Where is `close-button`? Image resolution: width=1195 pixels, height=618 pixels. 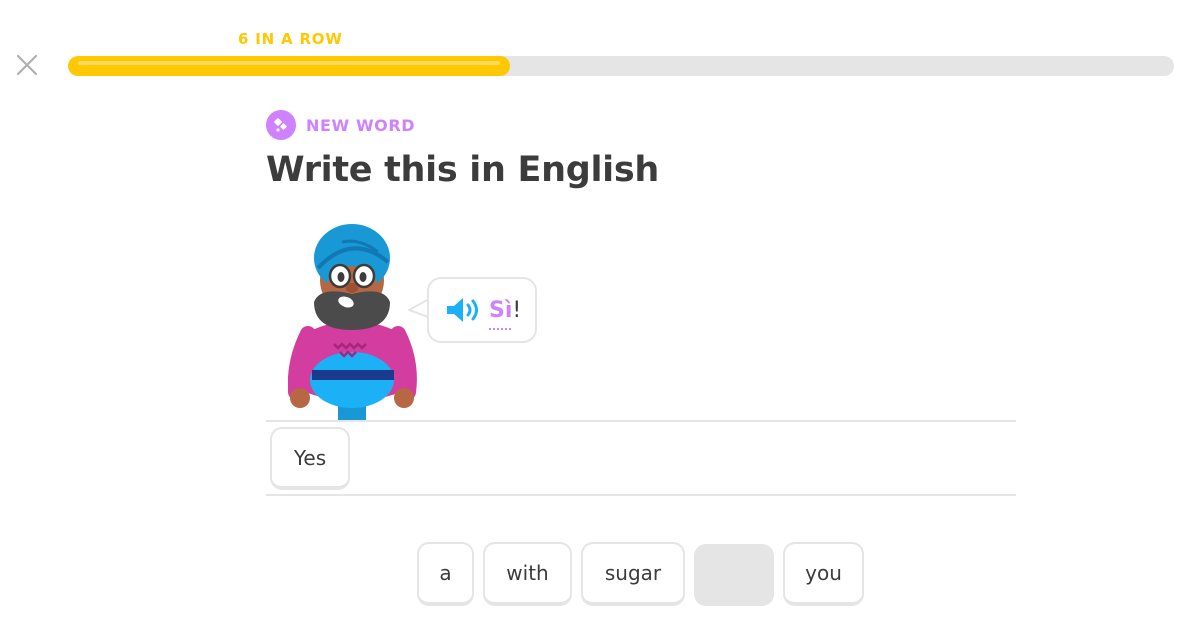 close-button is located at coordinates (27, 65).